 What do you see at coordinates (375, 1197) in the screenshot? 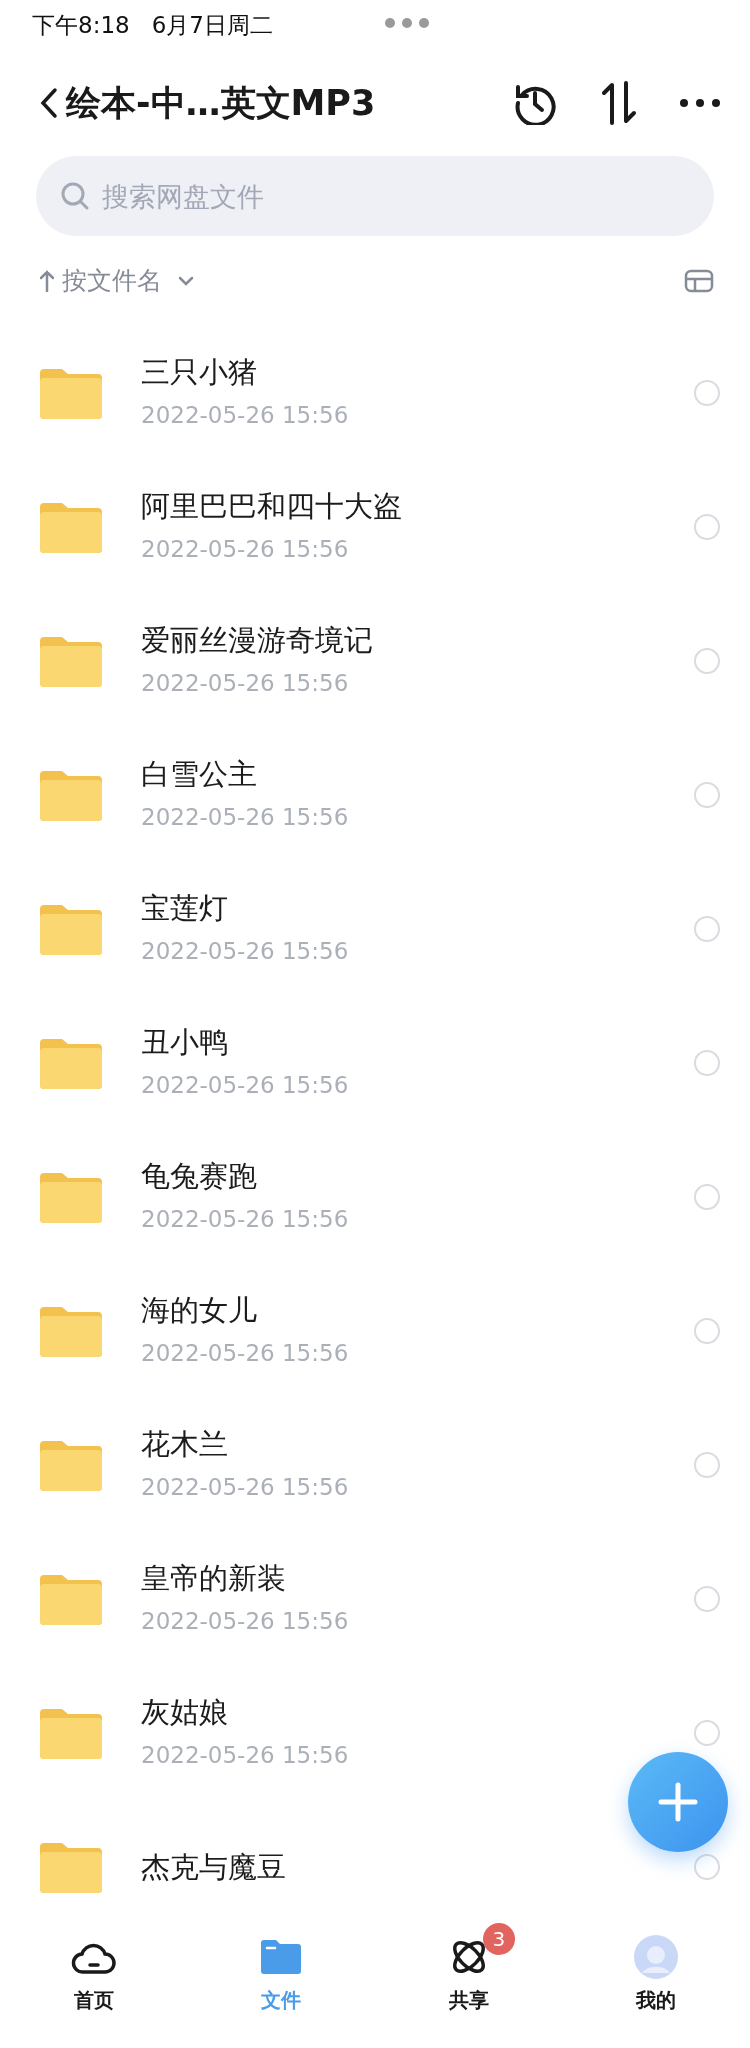
I see `file-row: 龟兔赛跑 2022-05-26 15:56` at bounding box center [375, 1197].